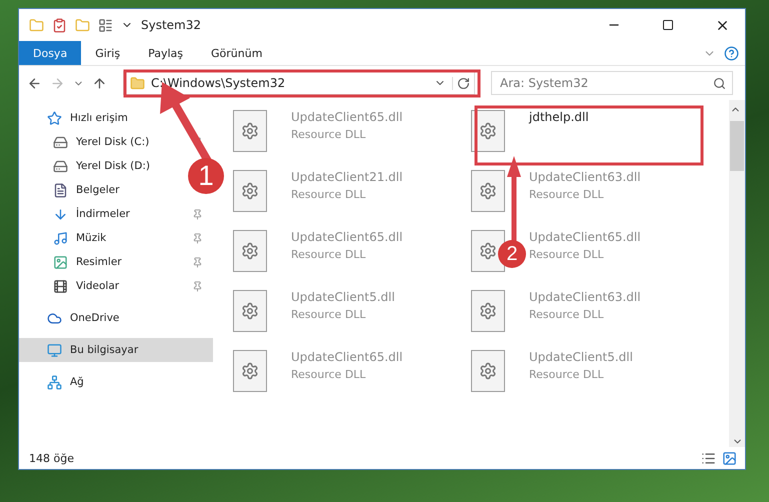 The width and height of the screenshot is (769, 502). I want to click on up-icon, so click(99, 83).